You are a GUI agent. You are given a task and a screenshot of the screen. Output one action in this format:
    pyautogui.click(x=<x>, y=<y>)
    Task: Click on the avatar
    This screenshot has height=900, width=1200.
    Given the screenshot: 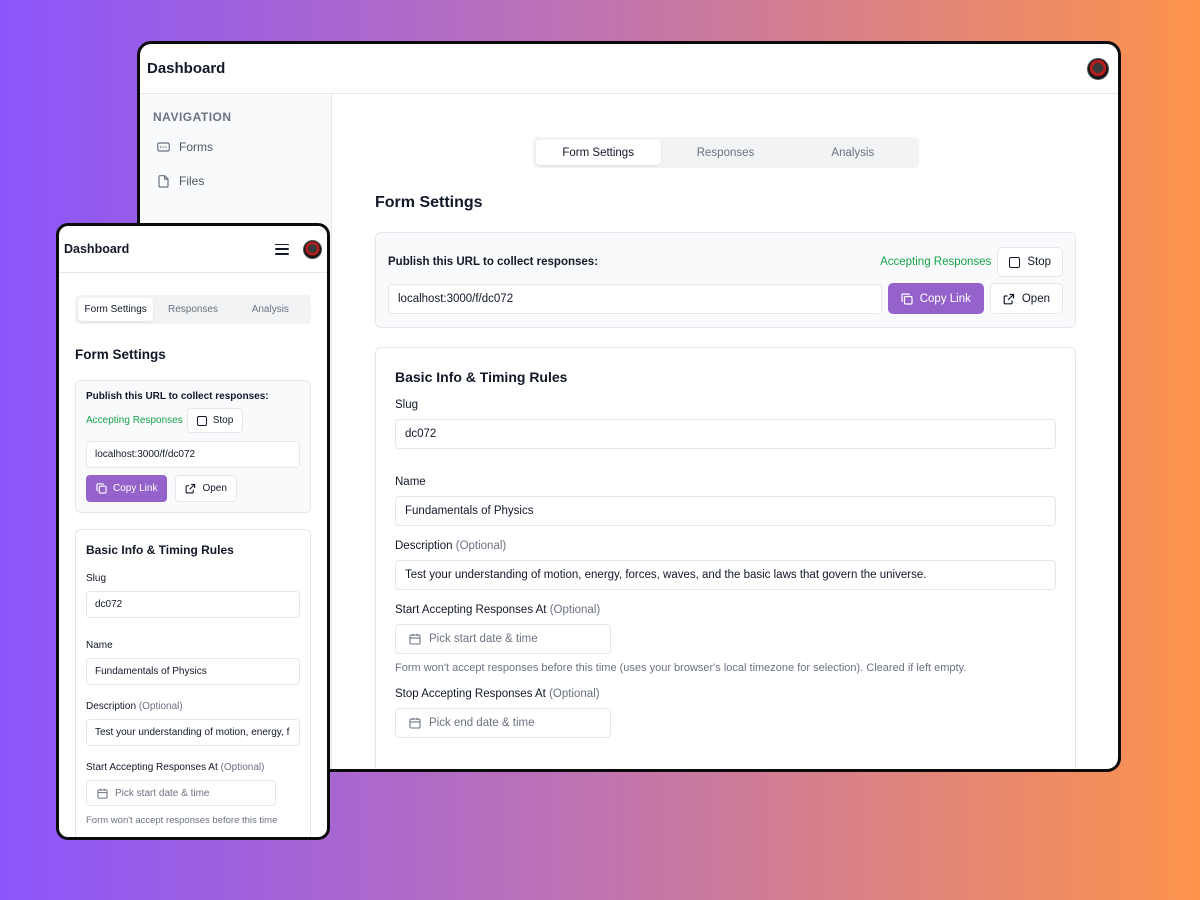 What is the action you would take?
    pyautogui.click(x=1098, y=68)
    